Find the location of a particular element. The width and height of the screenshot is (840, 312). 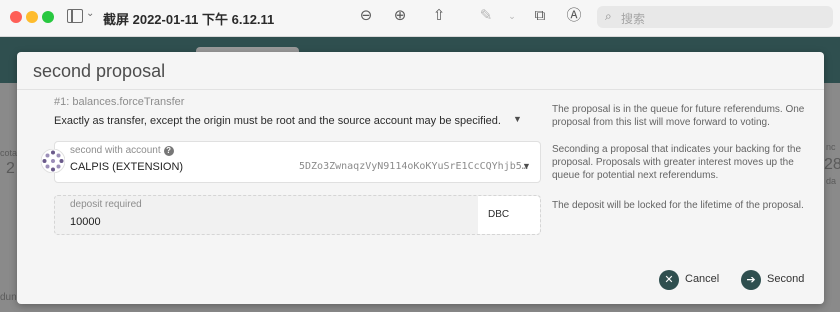

search-icon: ⌕ is located at coordinates (608, 16).